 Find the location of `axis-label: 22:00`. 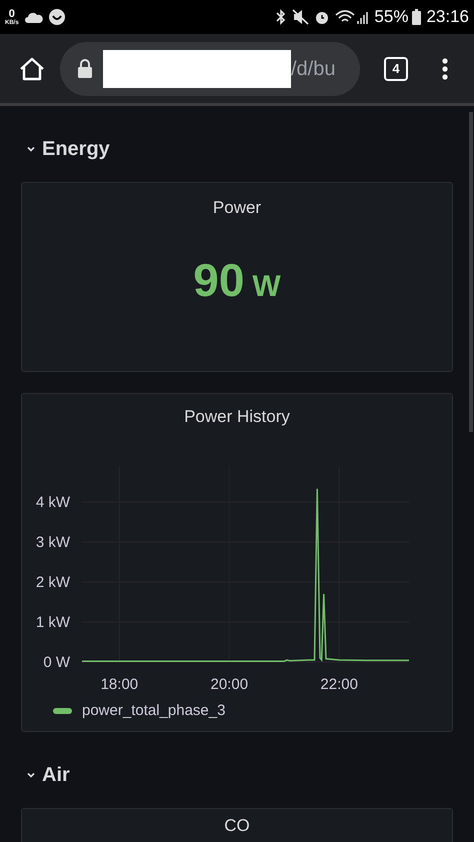

axis-label: 22:00 is located at coordinates (339, 684).